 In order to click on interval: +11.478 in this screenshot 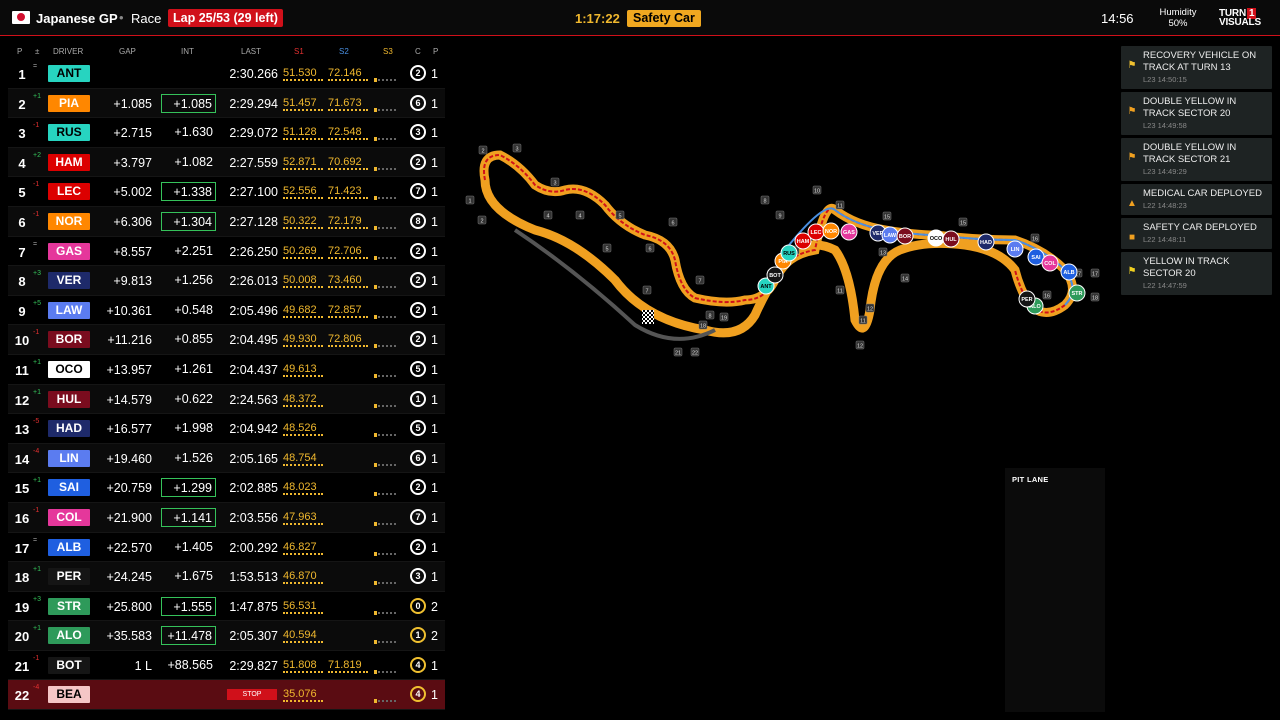, I will do `click(188, 636)`.